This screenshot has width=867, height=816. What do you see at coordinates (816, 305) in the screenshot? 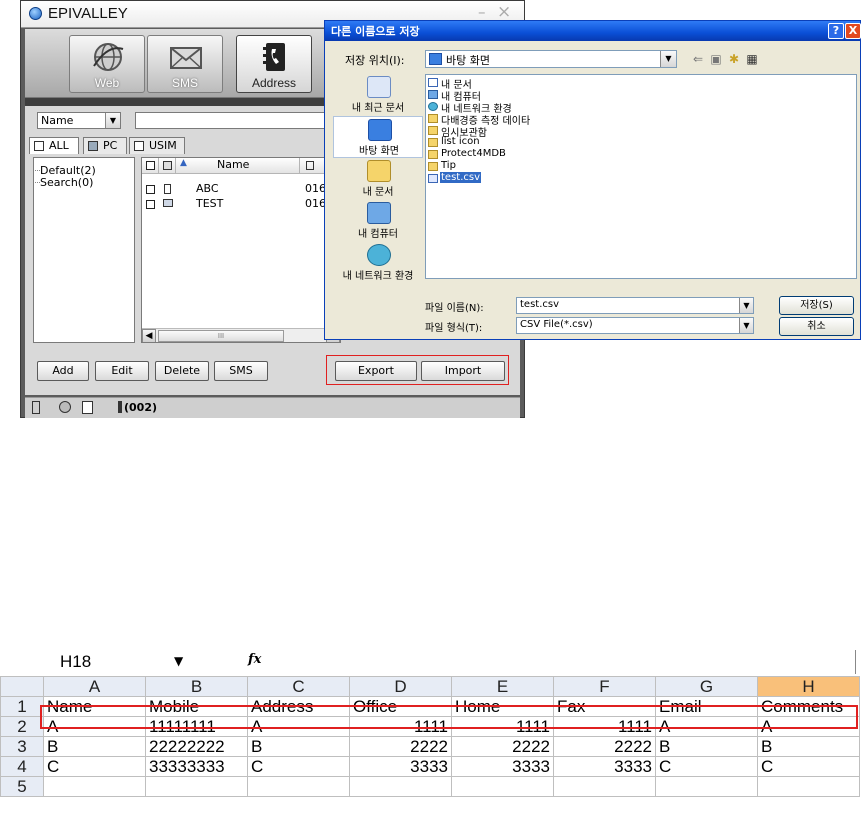
I see `save-button: 저장(S)` at bounding box center [816, 305].